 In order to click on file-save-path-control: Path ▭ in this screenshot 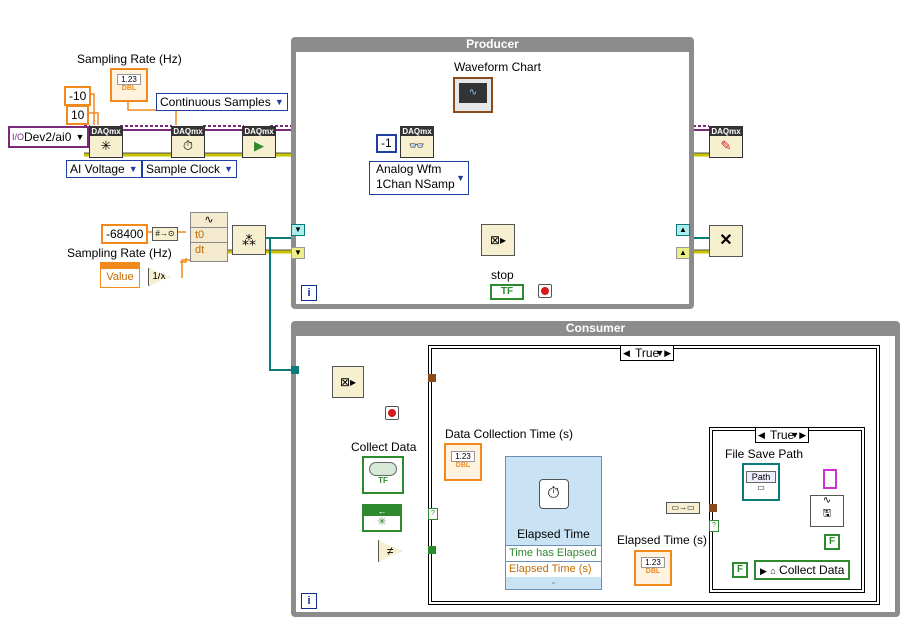, I will do `click(761, 482)`.